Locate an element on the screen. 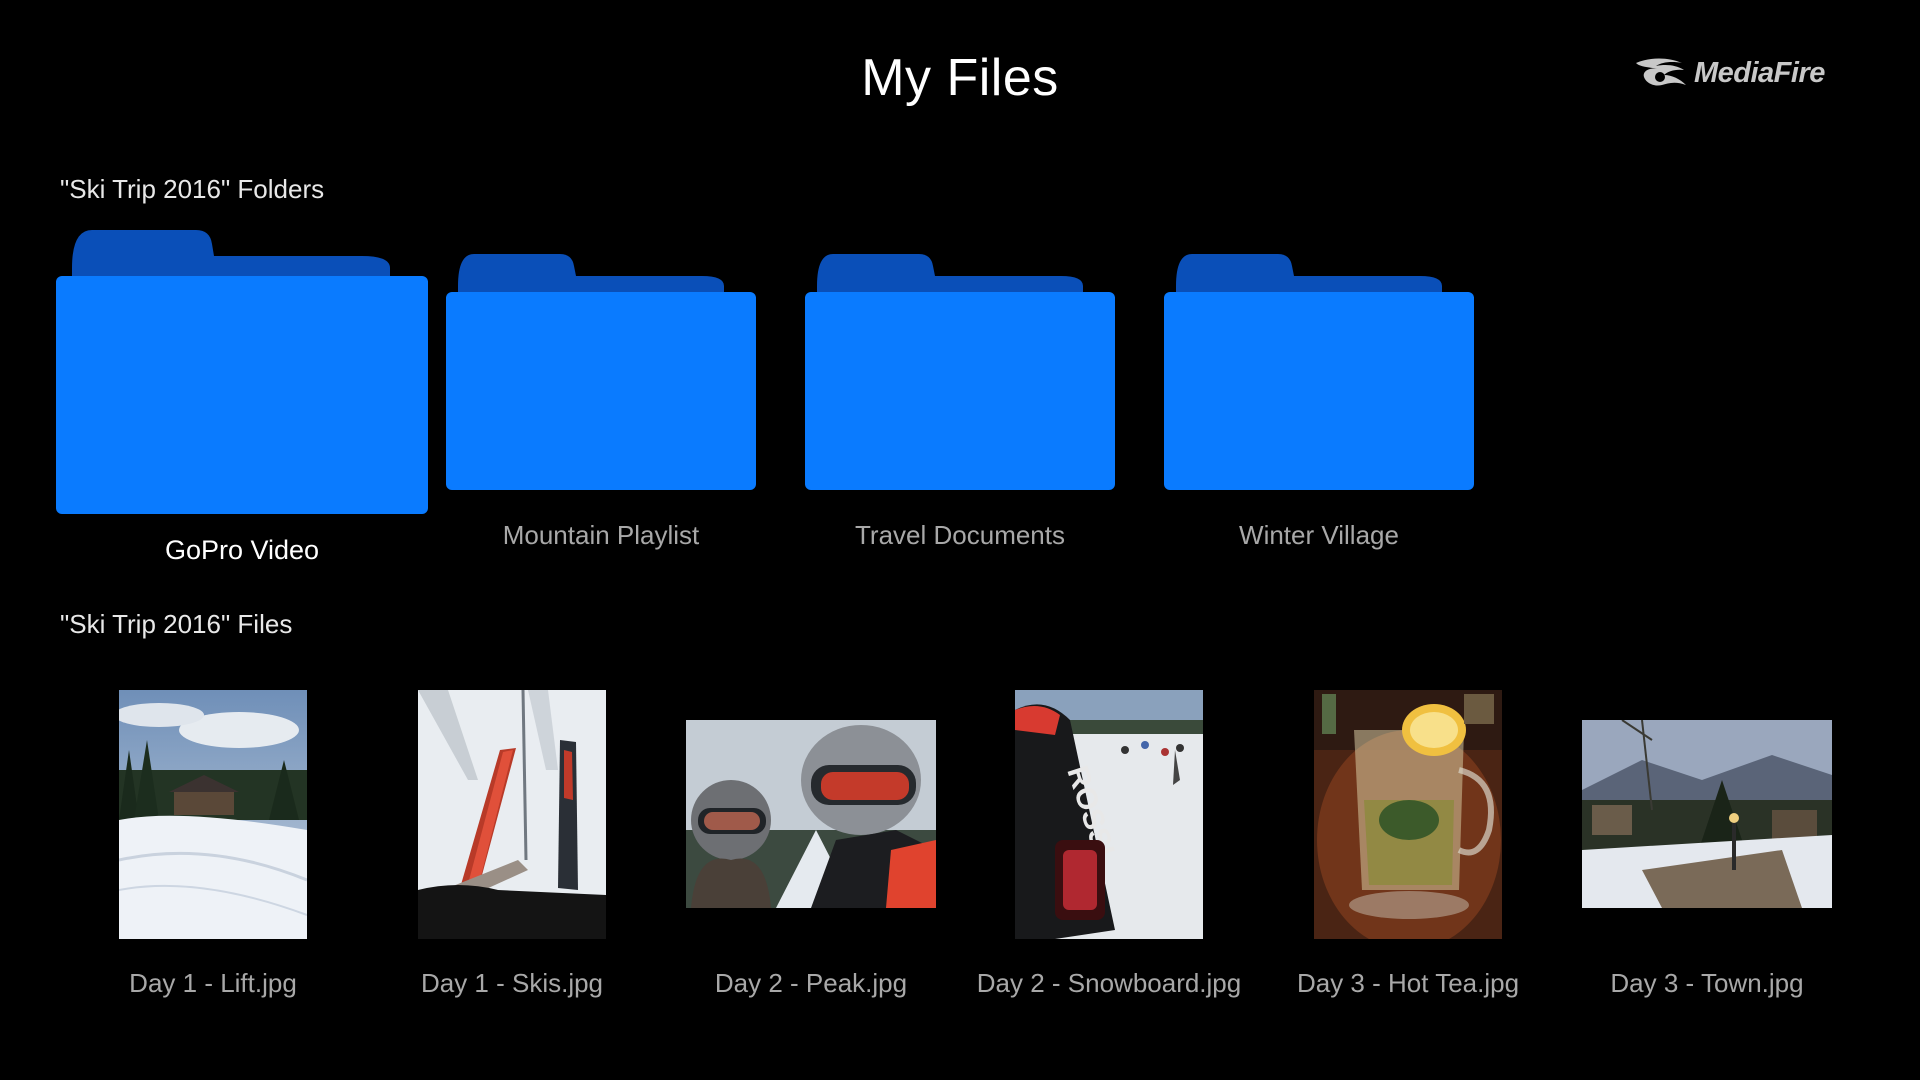 The width and height of the screenshot is (1920, 1080). folder-travel-documents is located at coordinates (960, 371).